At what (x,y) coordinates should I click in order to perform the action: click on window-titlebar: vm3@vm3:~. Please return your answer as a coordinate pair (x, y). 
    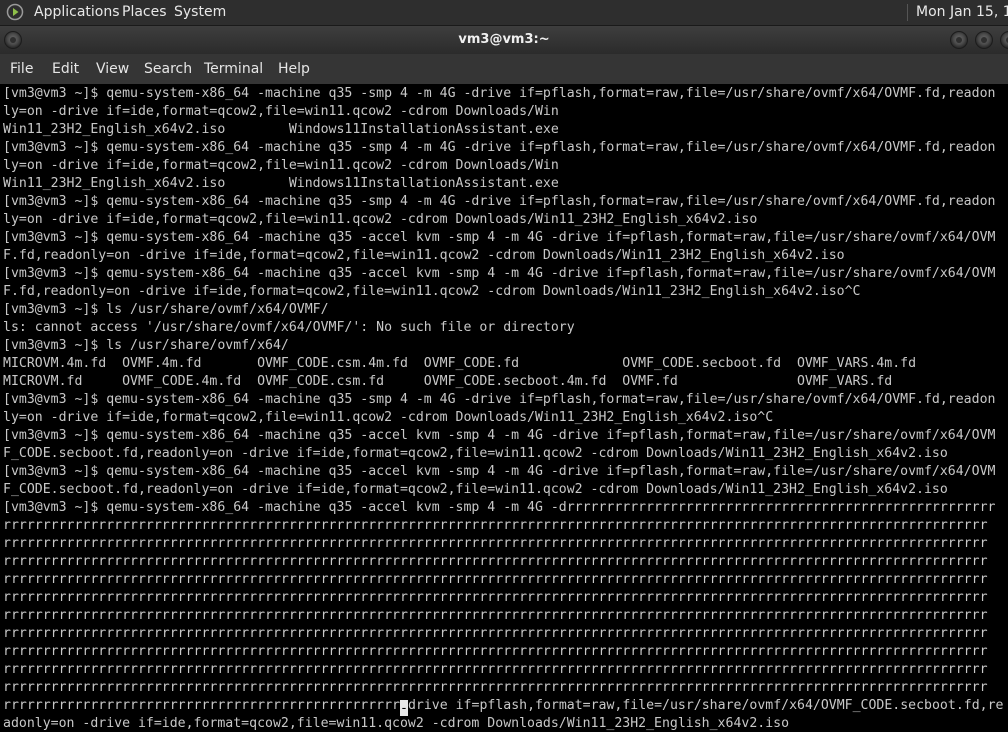
    Looking at the image, I should click on (504, 40).